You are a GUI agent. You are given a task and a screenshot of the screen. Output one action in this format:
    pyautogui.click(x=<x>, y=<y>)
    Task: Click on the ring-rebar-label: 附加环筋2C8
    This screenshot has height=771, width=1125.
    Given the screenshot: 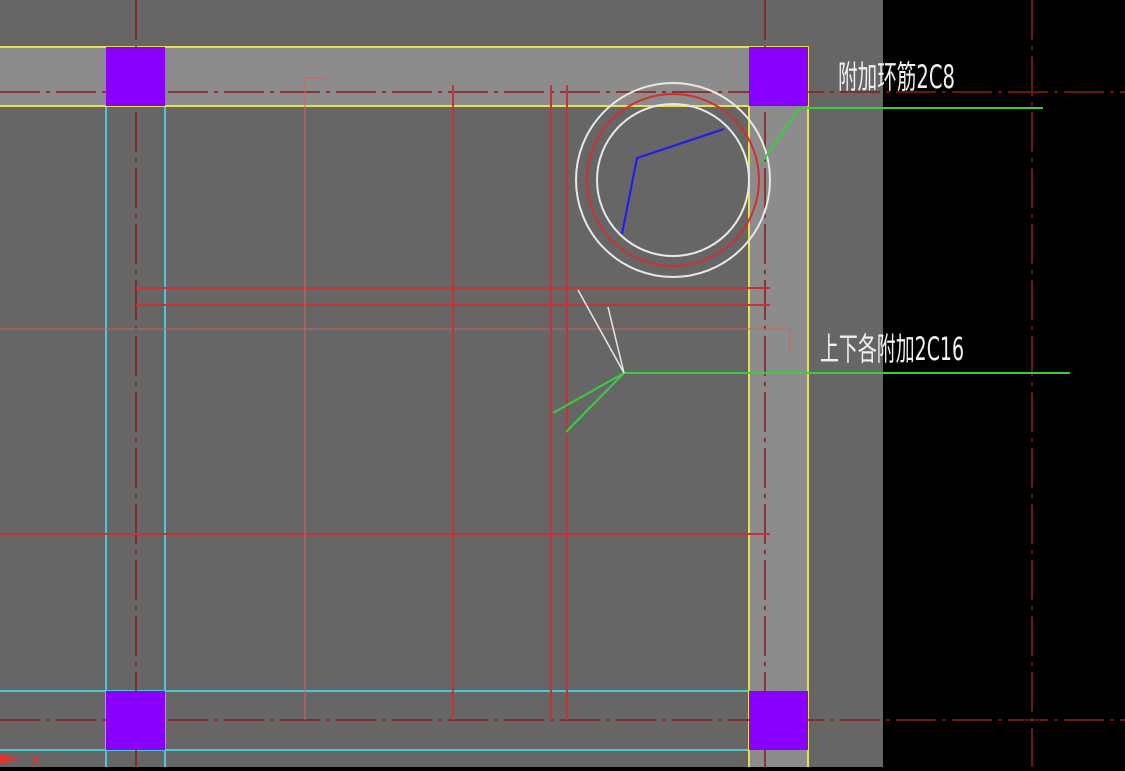 What is the action you would take?
    pyautogui.click(x=896, y=77)
    